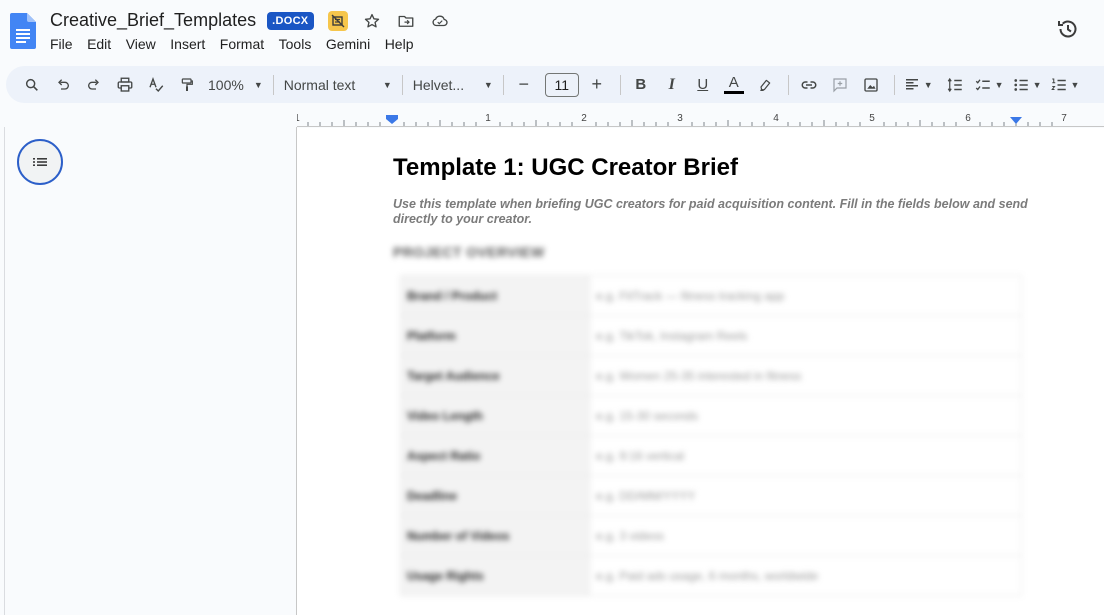 The width and height of the screenshot is (1104, 615). I want to click on insert-link-icon, so click(809, 85).